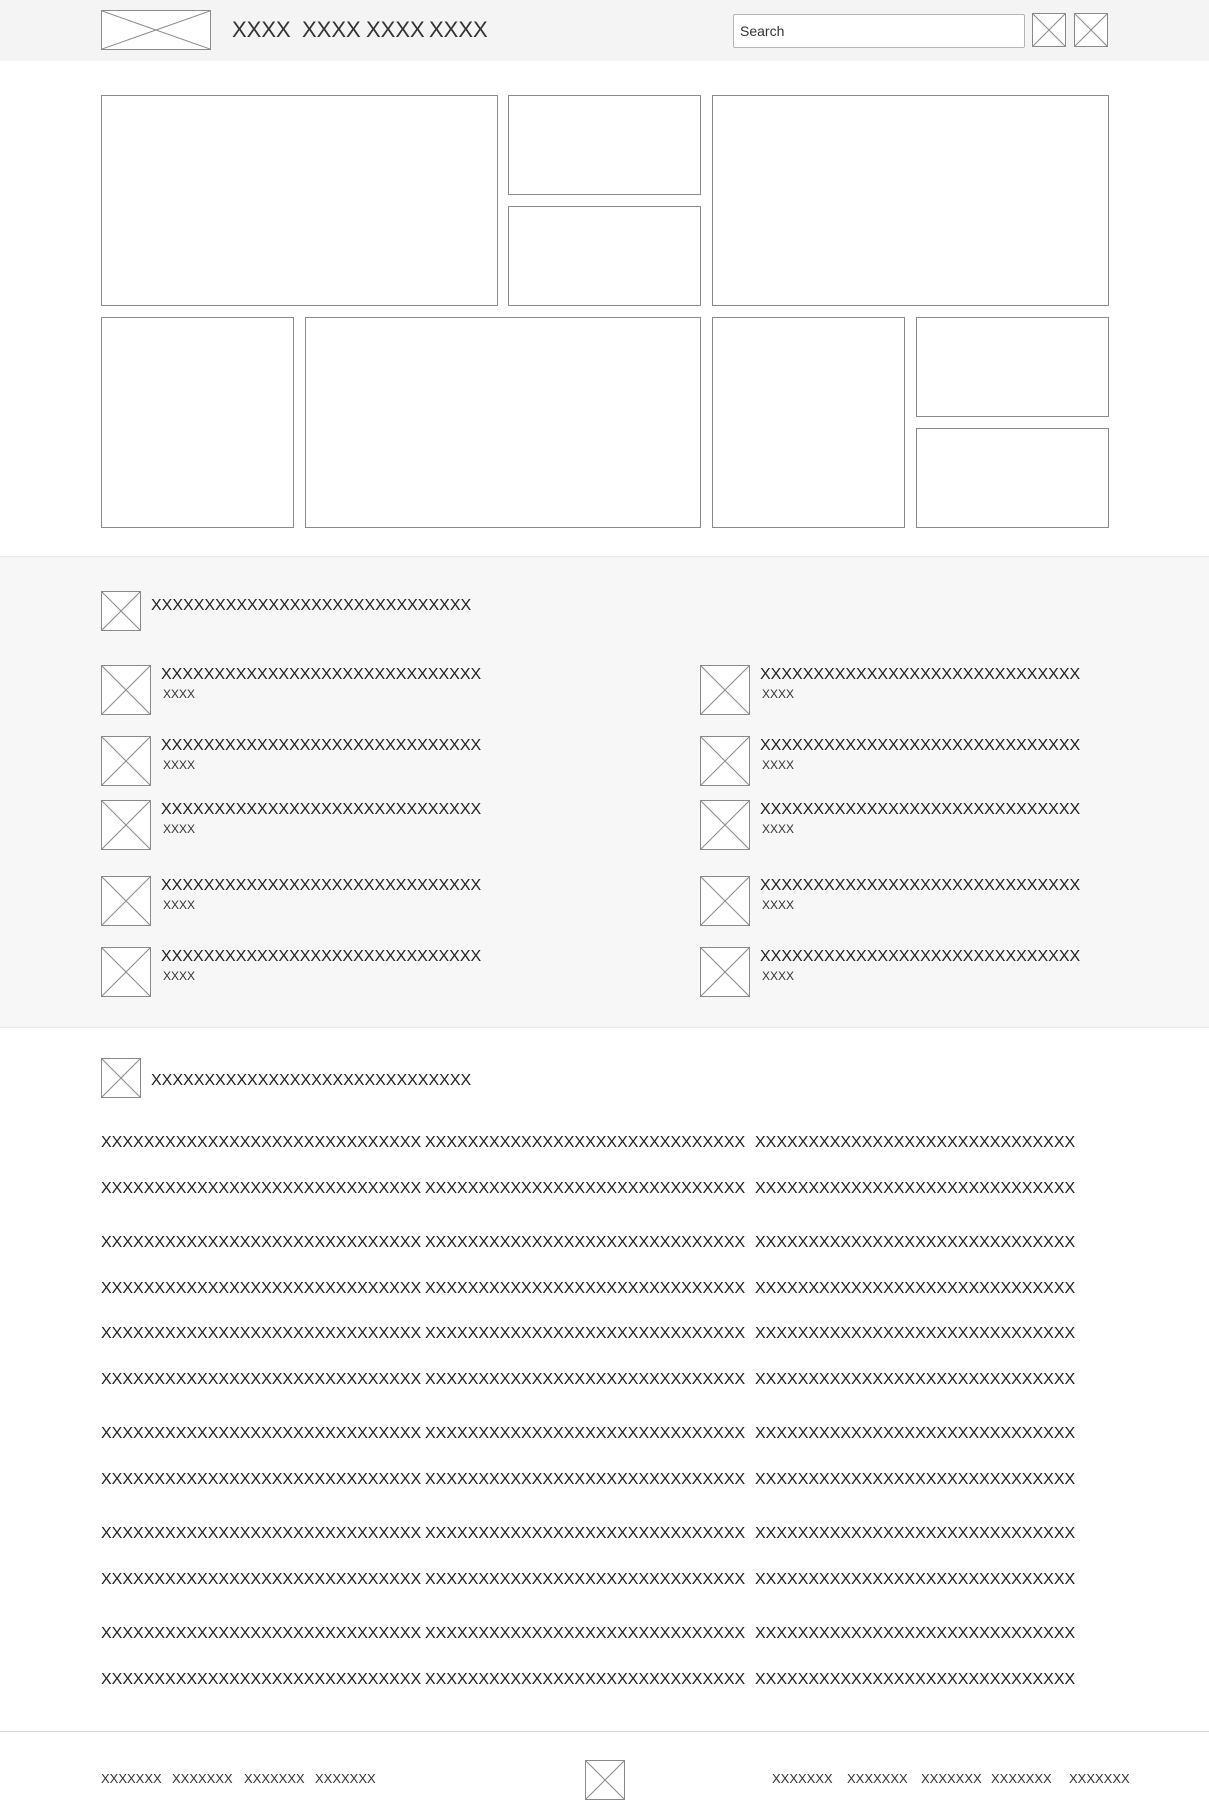 The height and width of the screenshot is (1800, 1209). What do you see at coordinates (131, 1779) in the screenshot?
I see `footer-link-left-1: XXXXXXX` at bounding box center [131, 1779].